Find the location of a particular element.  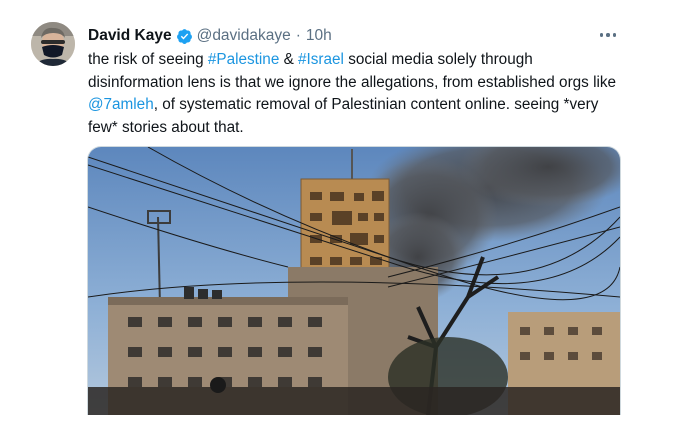

timestamp: 10h is located at coordinates (319, 36).